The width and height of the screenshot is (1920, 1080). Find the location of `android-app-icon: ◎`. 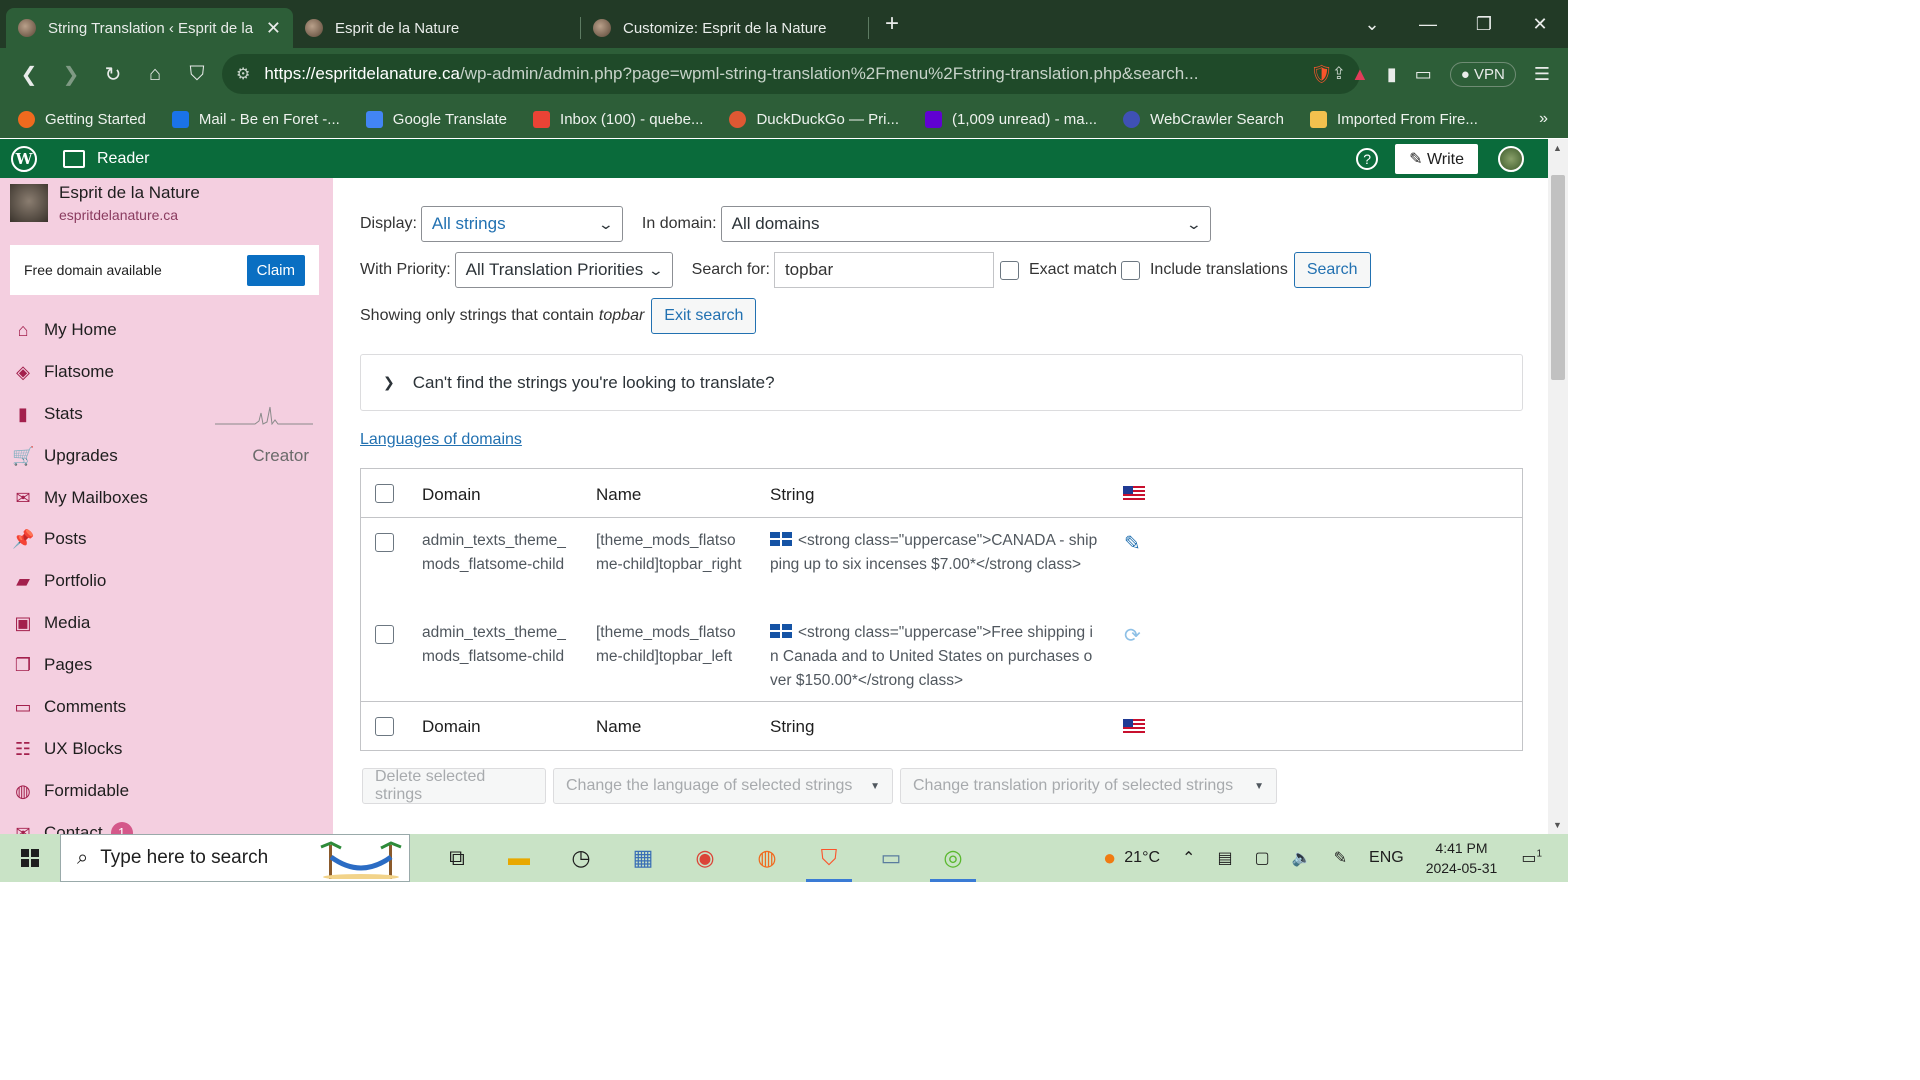

android-app-icon: ◎ is located at coordinates (953, 858).